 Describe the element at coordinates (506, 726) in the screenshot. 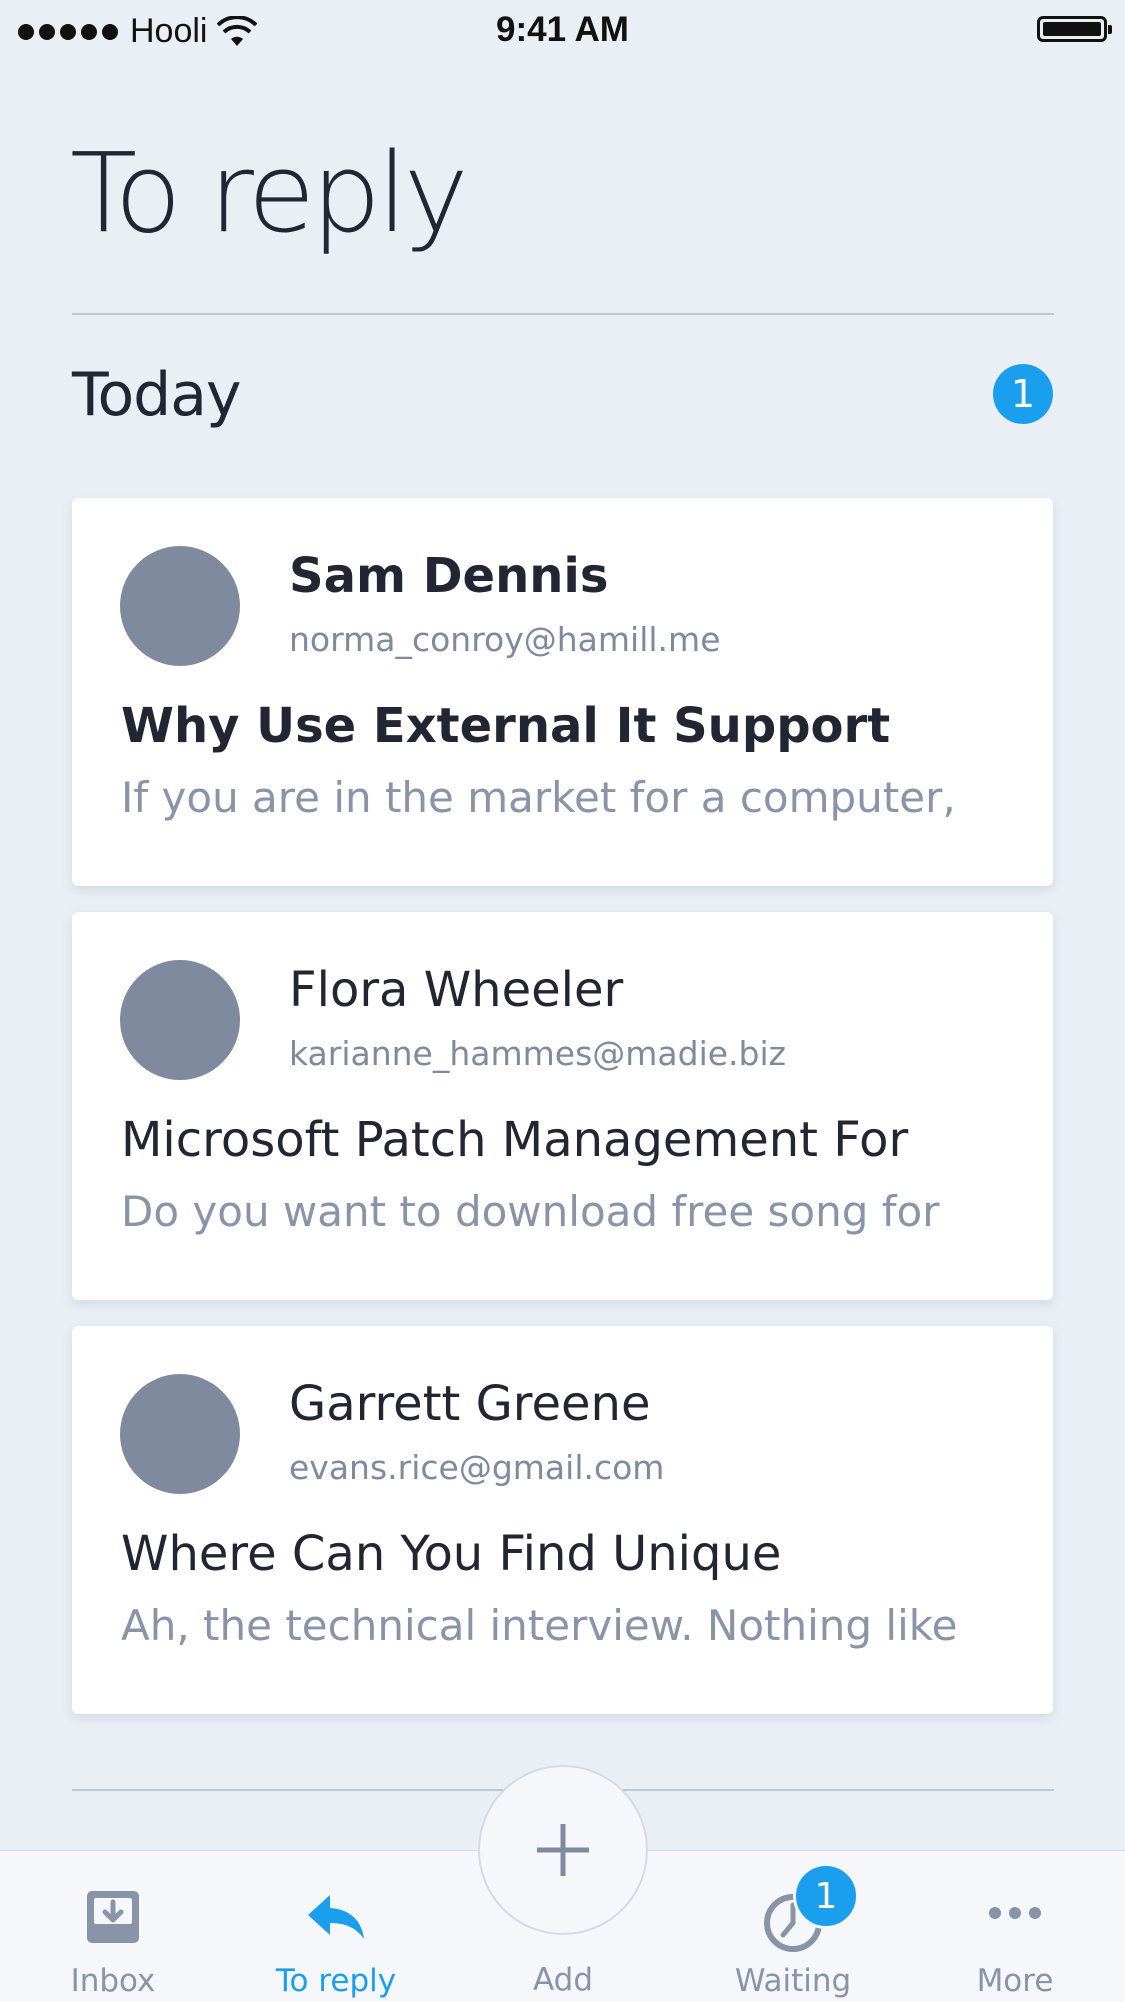

I see `email-subject: Why Use External It Support` at that location.